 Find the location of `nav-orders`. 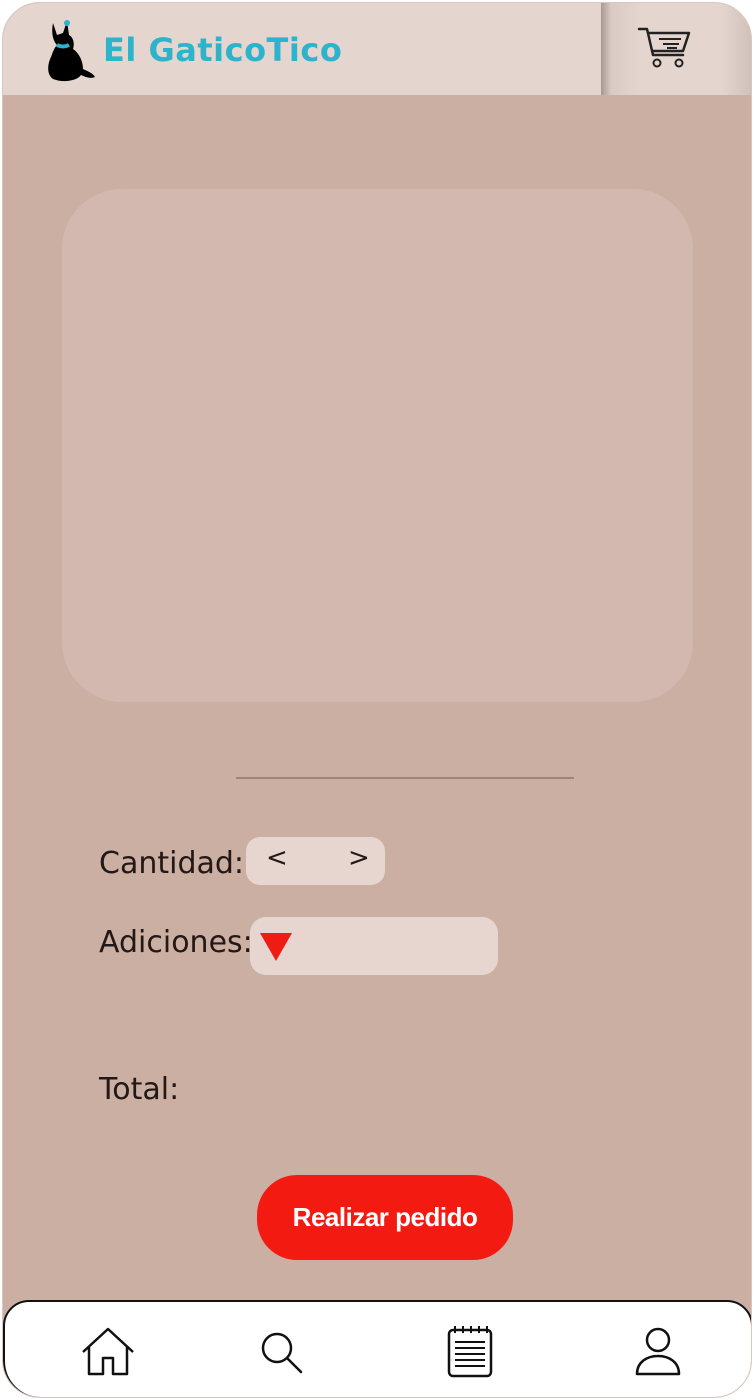

nav-orders is located at coordinates (470, 1352).